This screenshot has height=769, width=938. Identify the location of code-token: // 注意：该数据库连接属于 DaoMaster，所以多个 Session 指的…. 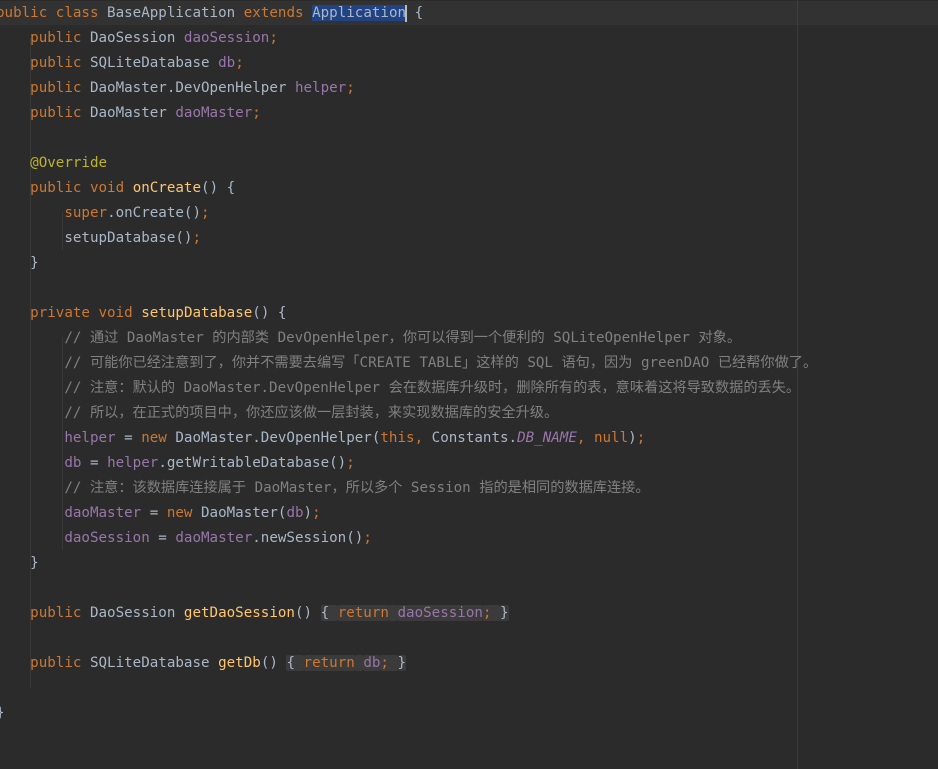
(357, 488).